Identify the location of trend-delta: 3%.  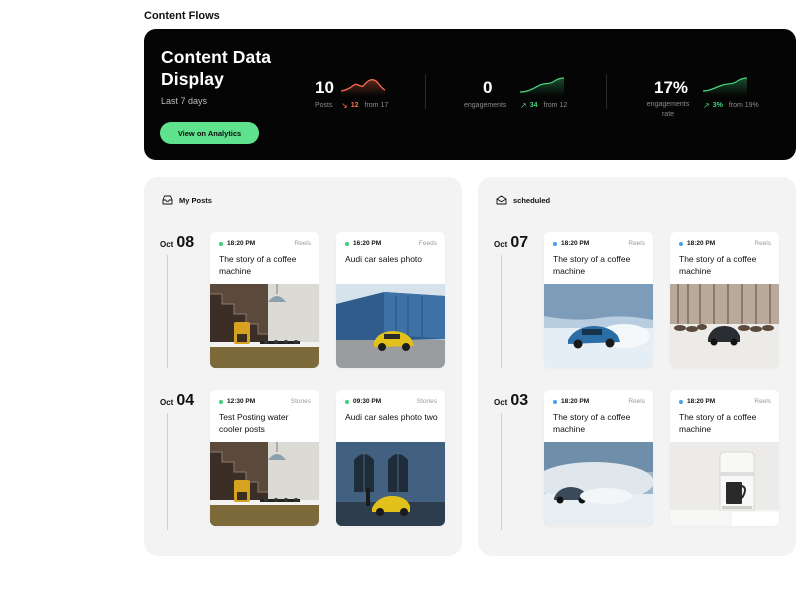
(717, 105).